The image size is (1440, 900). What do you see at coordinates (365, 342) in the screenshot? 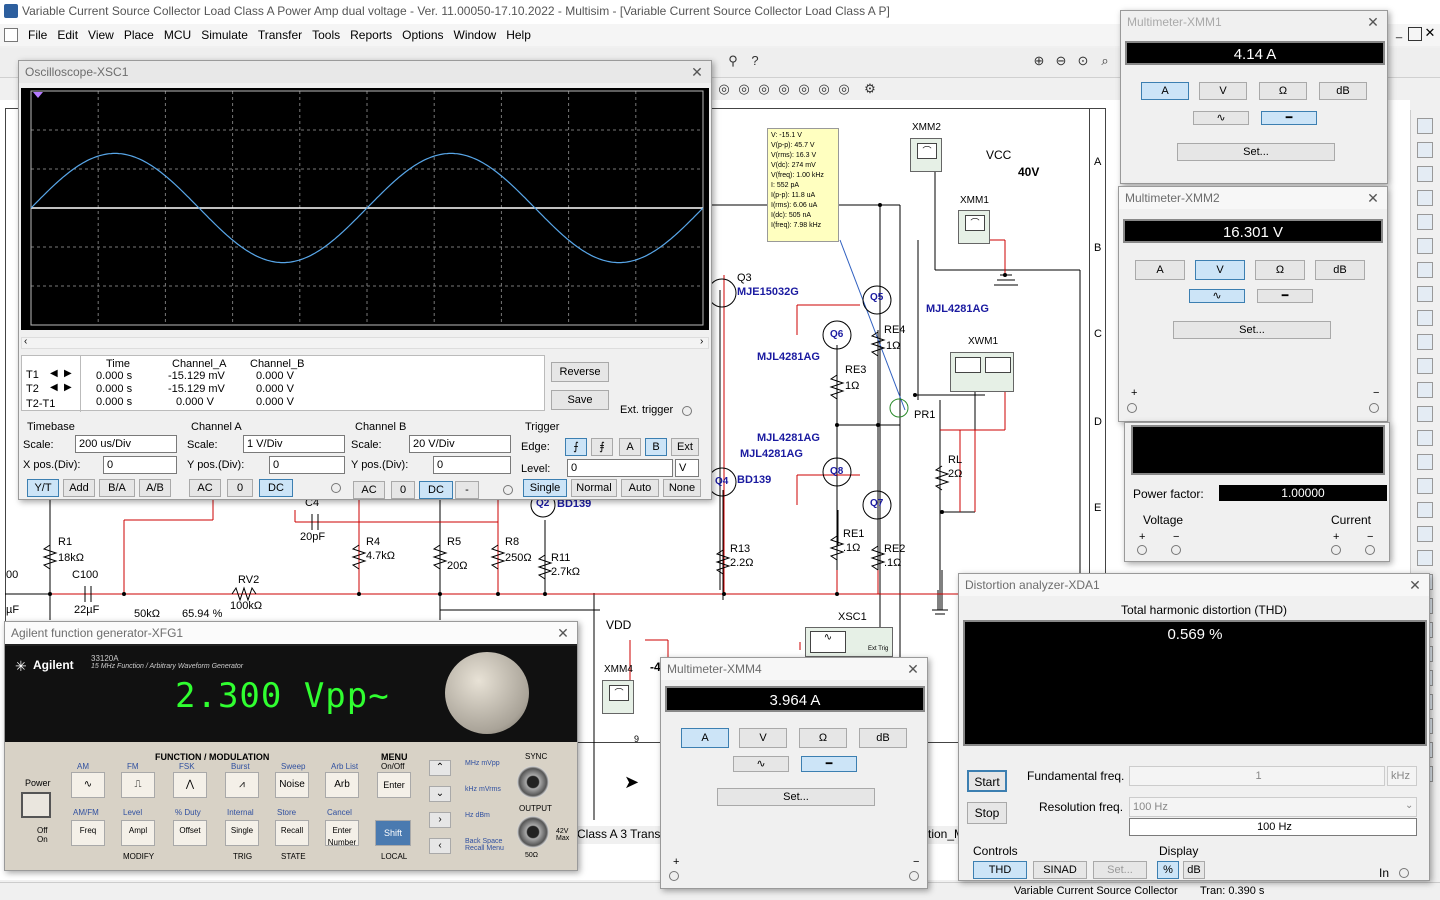
I see `scope-scrollbar: ‹ ›` at bounding box center [365, 342].